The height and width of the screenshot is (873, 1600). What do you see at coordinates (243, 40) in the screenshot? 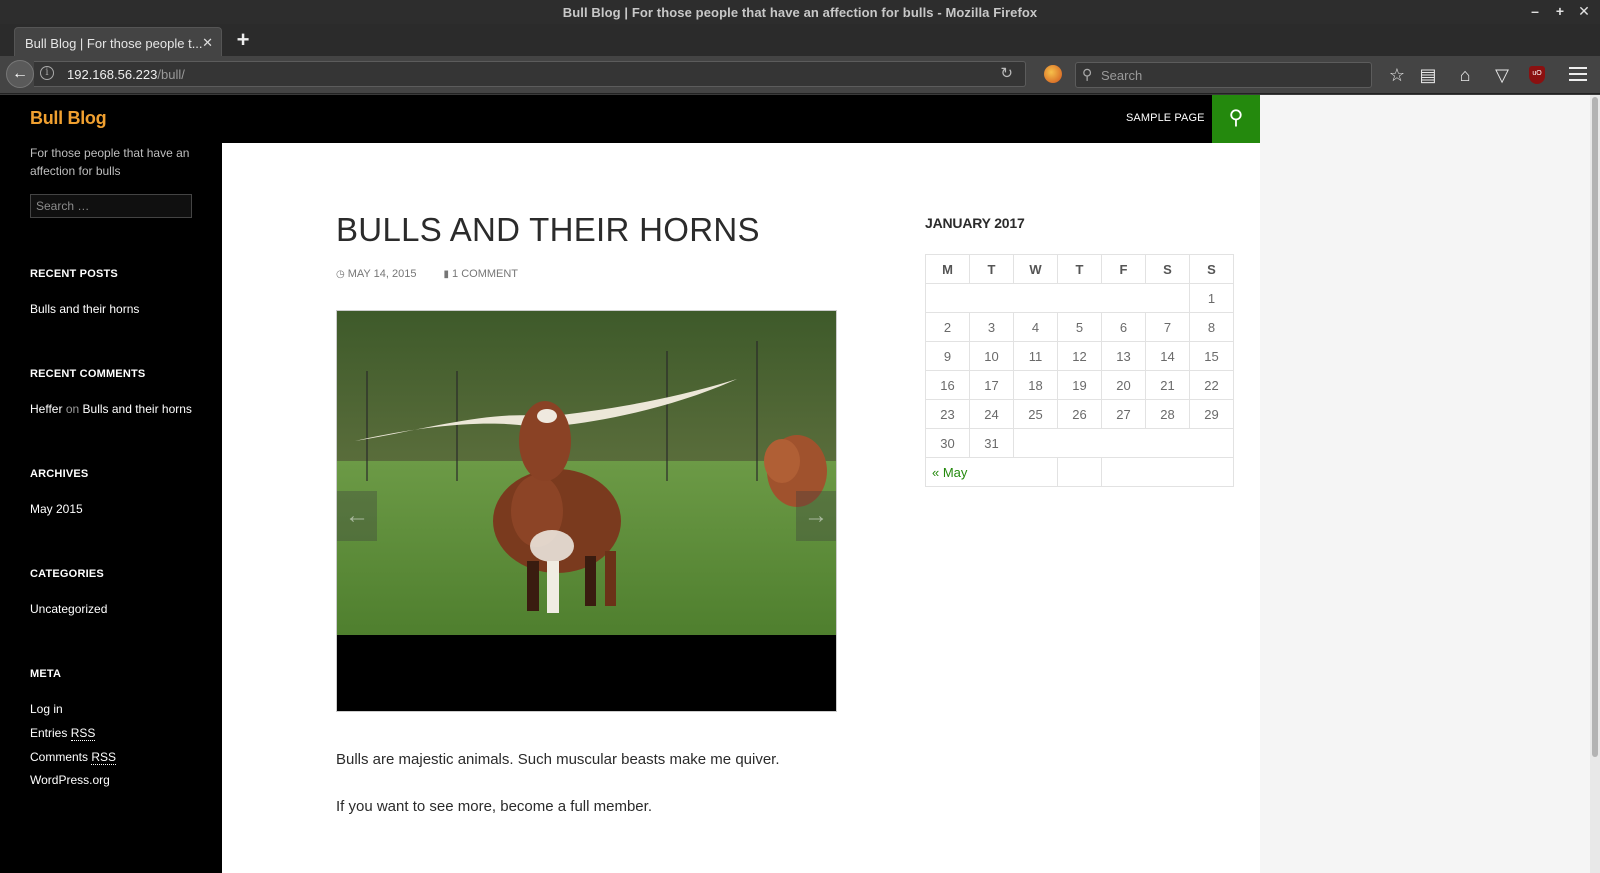
I see `new-tab-button: +` at bounding box center [243, 40].